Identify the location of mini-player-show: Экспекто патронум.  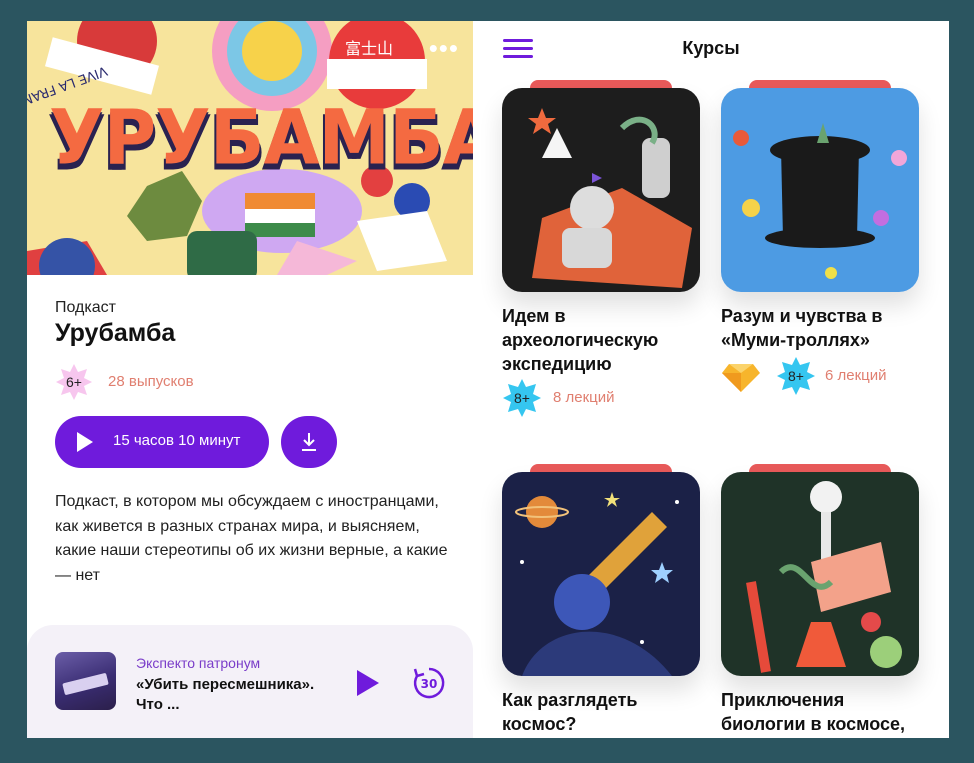
(198, 663).